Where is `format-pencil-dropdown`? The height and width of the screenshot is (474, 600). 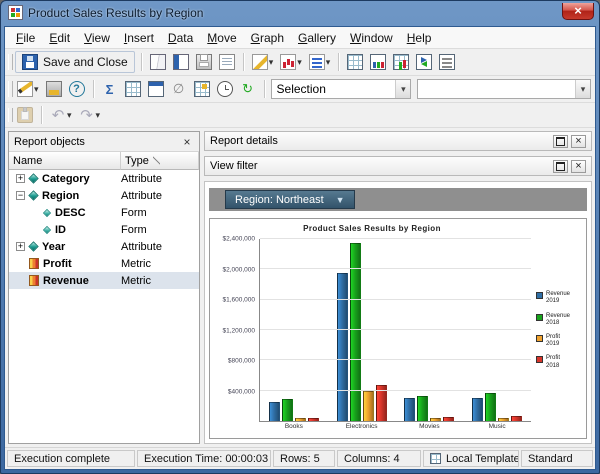
format-pencil-dropdown is located at coordinates (28, 89).